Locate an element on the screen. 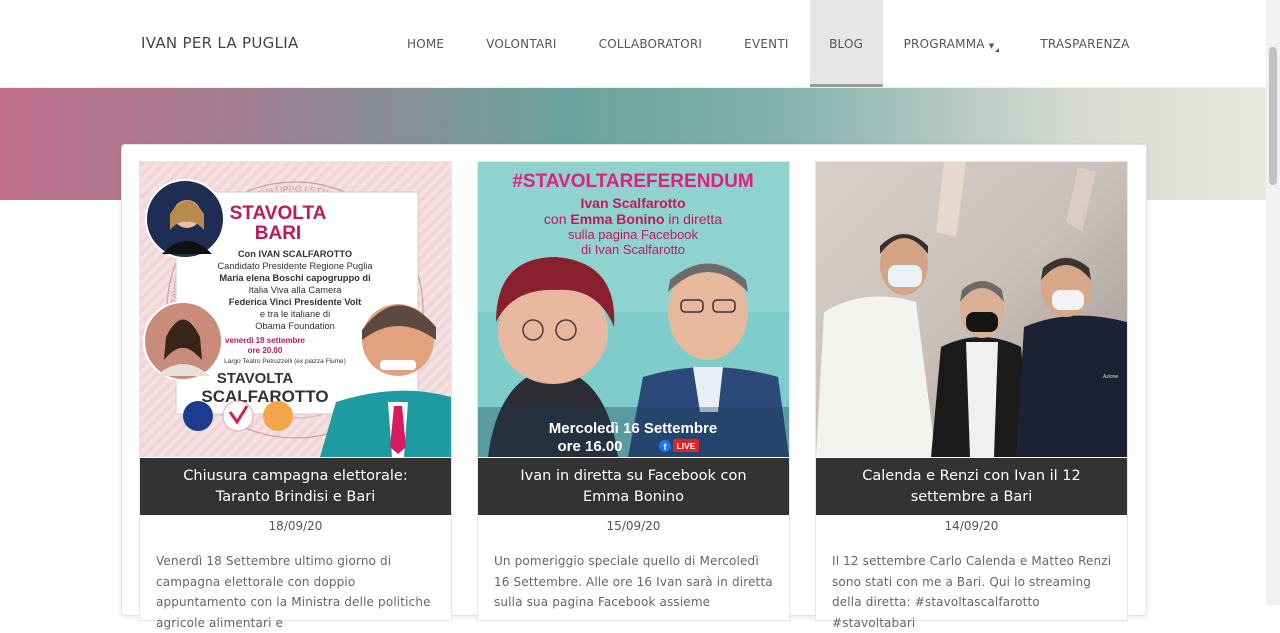 Image resolution: width=1280 pixels, height=633 pixels. poster-line-4: di Ivan Scalfarotto is located at coordinates (633, 249).